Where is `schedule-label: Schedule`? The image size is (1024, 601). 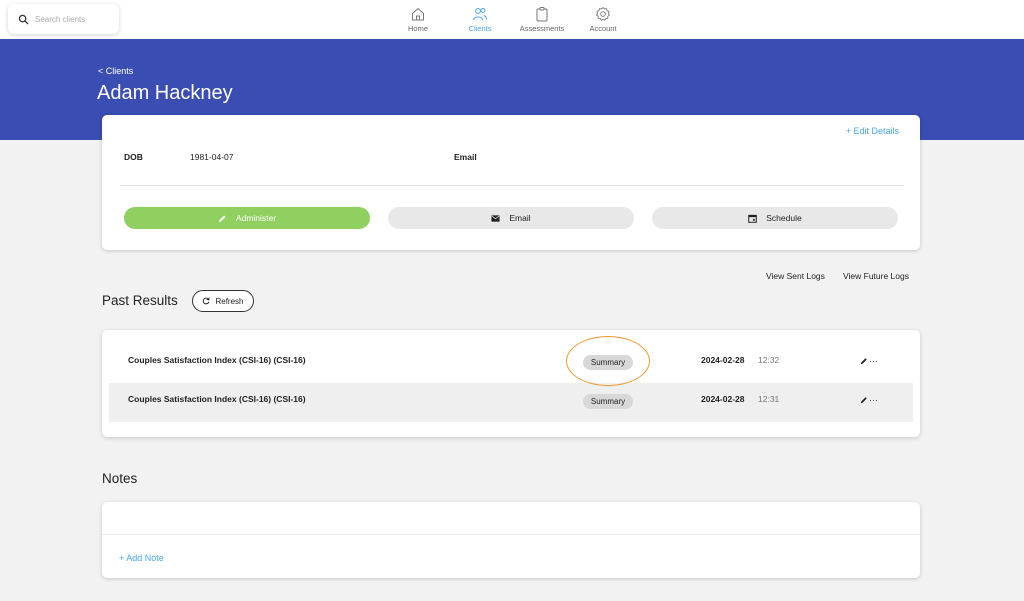 schedule-label: Schedule is located at coordinates (784, 218).